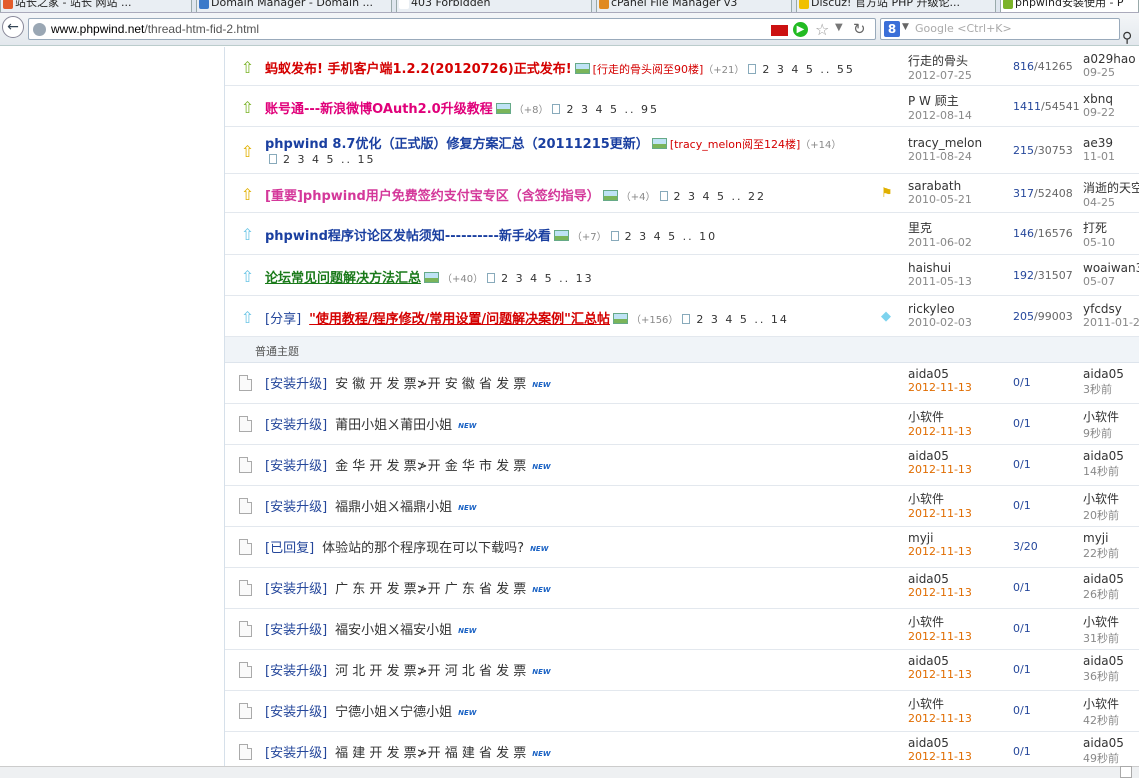  What do you see at coordinates (1127, 38) in the screenshot?
I see `search-icon: ⚲` at bounding box center [1127, 38].